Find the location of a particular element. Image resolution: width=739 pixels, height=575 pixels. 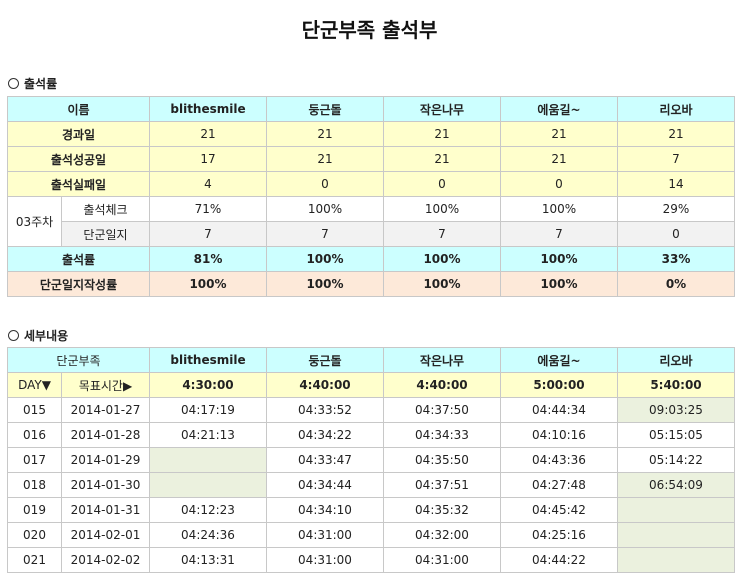

journal-write-rate-row: 단군일지작성률 100% 100% 100% 100% 0% is located at coordinates (371, 284).